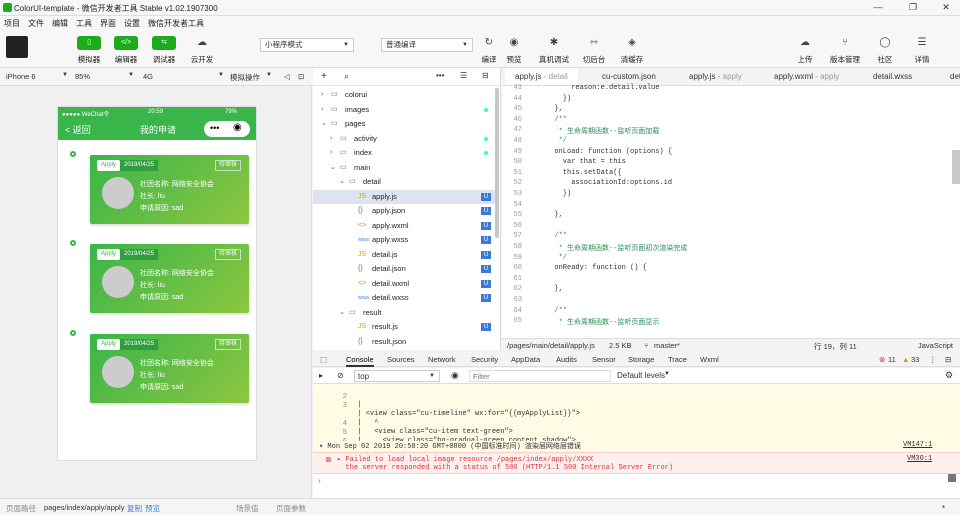  What do you see at coordinates (406, 139) in the screenshot?
I see `folder-item: › ▭ activity` at bounding box center [406, 139].